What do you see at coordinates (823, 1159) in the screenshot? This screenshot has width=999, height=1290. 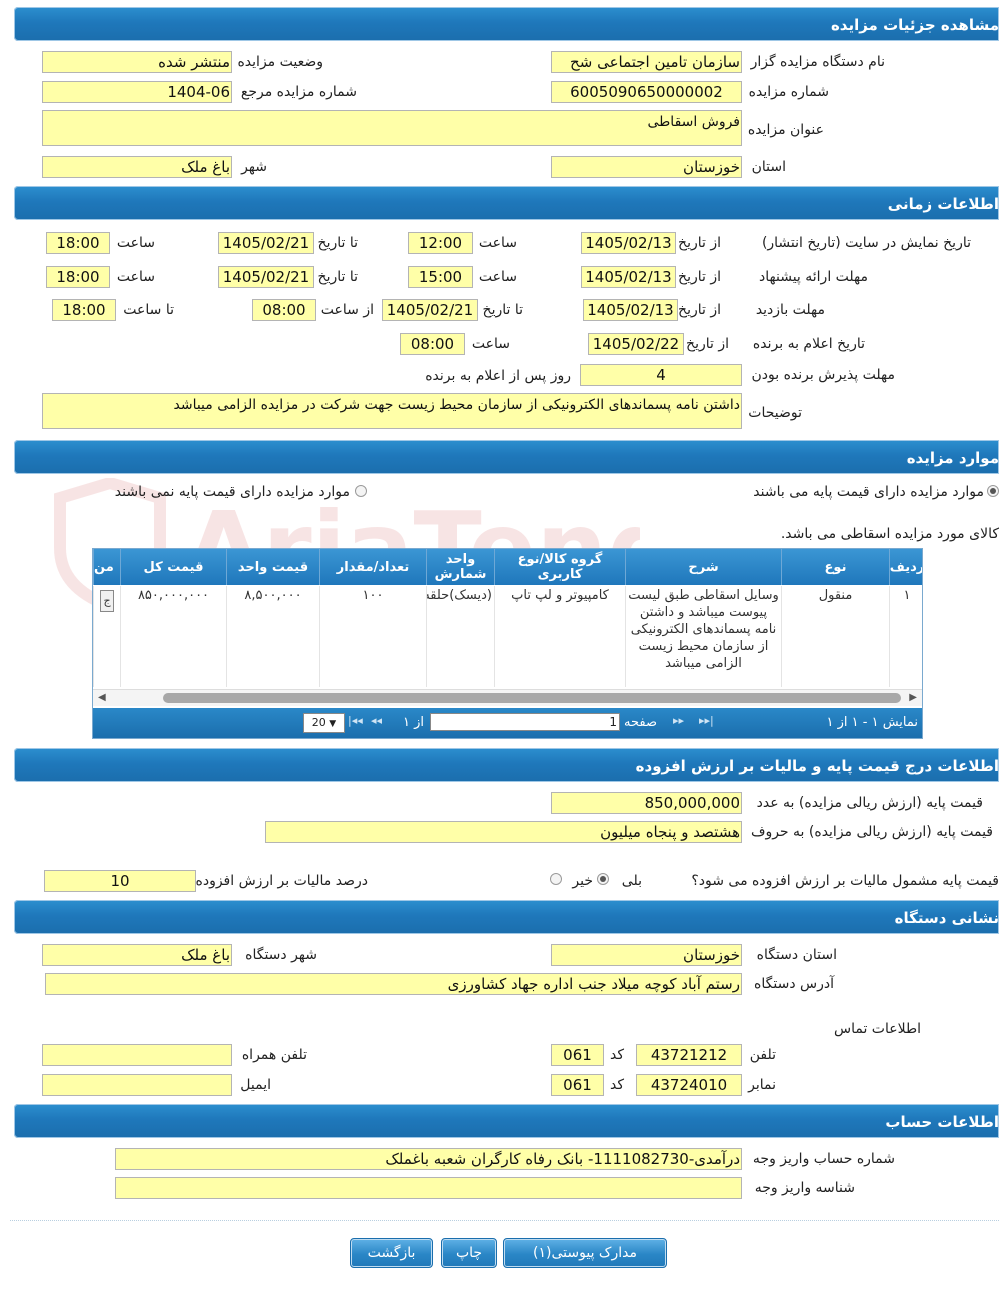 I see `account-number-label: شماره حساب واریز وجه` at bounding box center [823, 1159].